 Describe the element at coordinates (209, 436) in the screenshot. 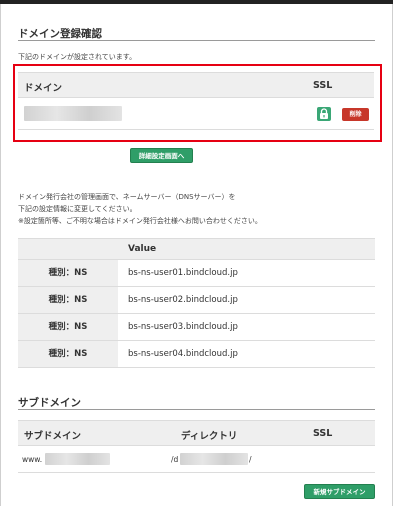

I see `col-directory: ディレクトリ` at that location.